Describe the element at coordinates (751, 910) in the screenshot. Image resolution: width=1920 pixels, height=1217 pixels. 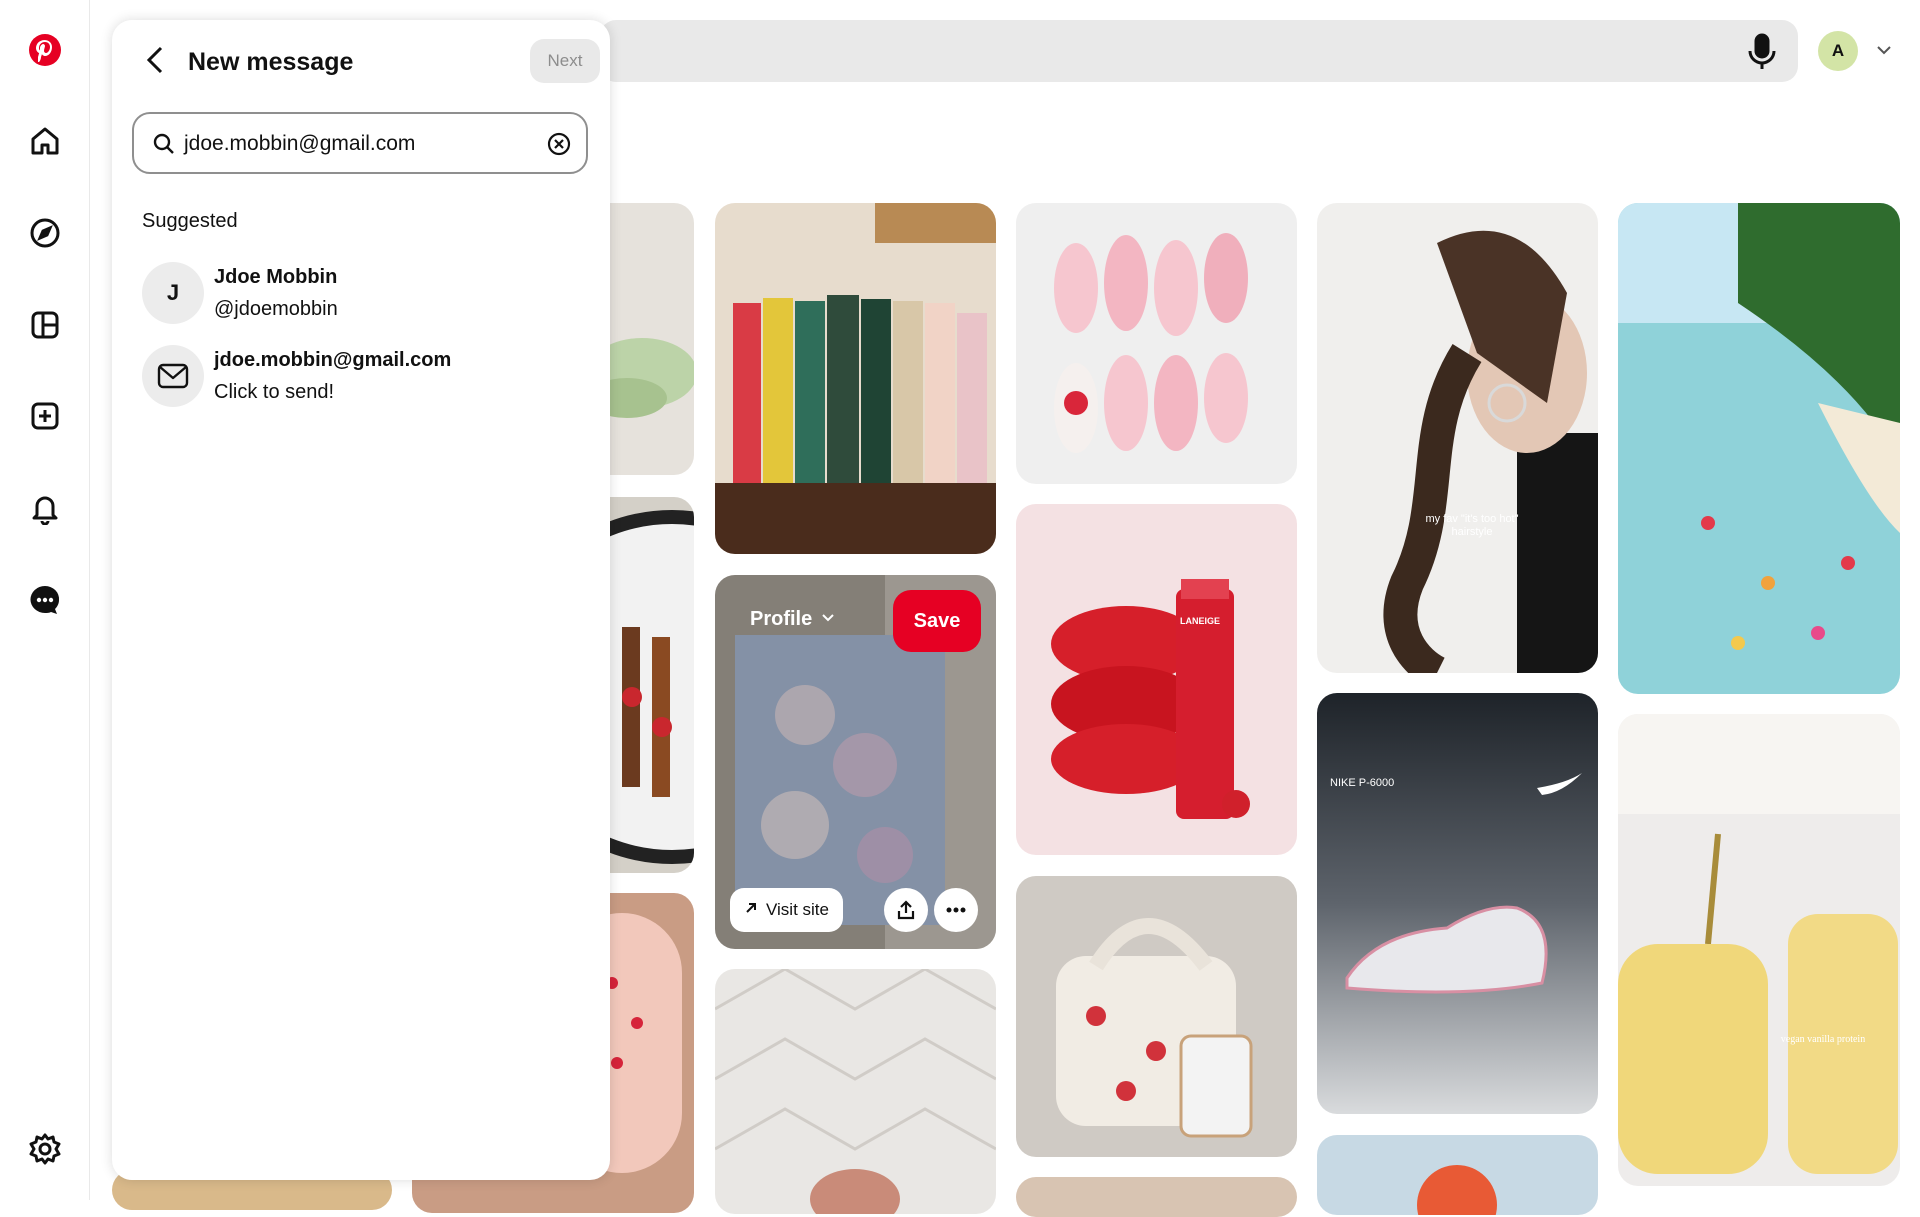
I see `external-link-icon` at that location.